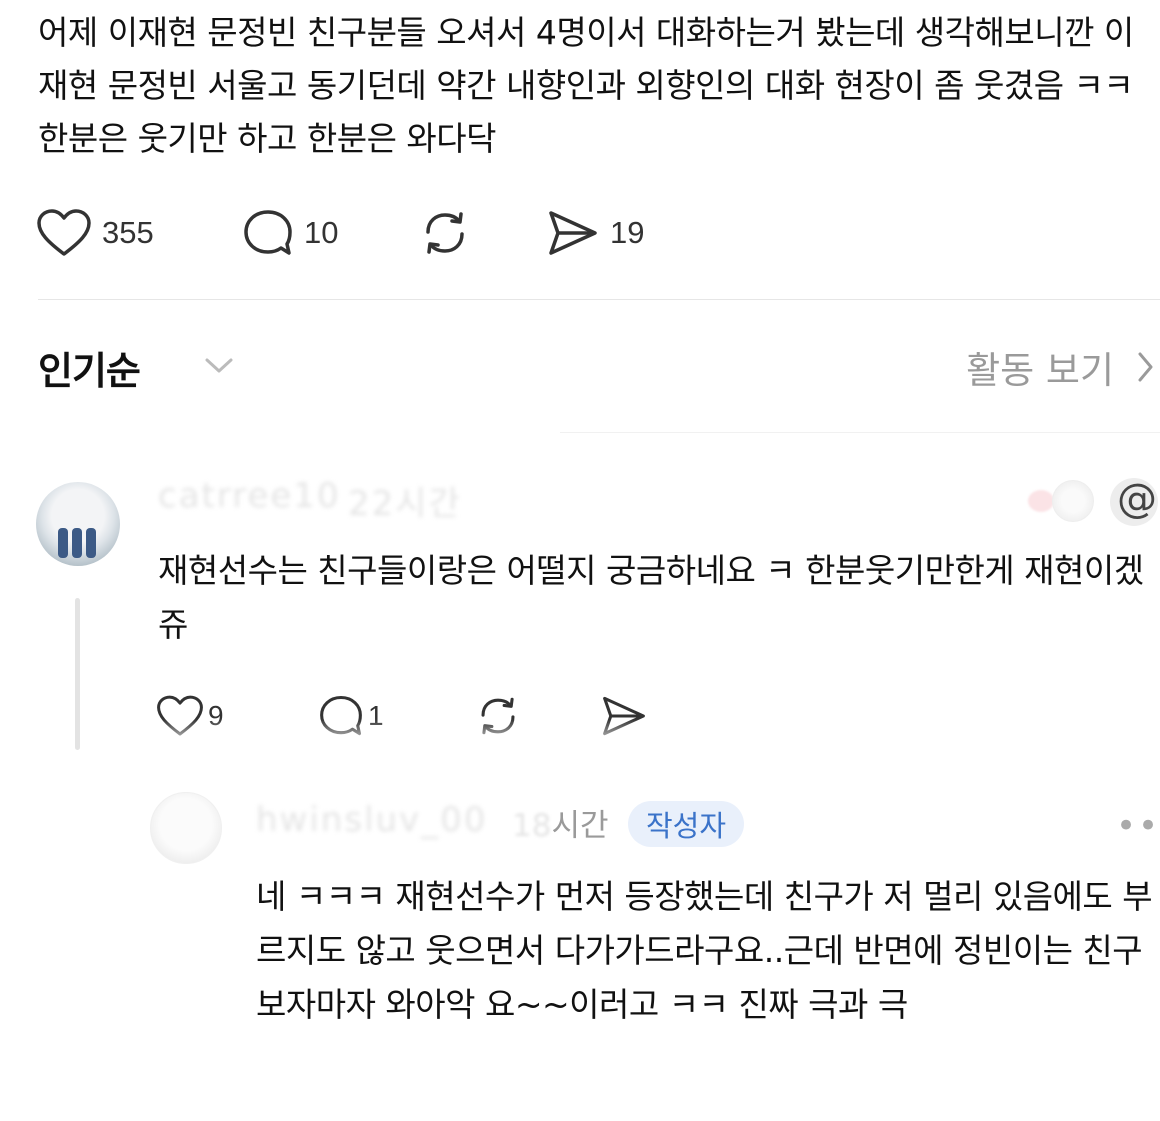 Image resolution: width=1160 pixels, height=1121 pixels. I want to click on comment-button: 10, so click(290, 233).